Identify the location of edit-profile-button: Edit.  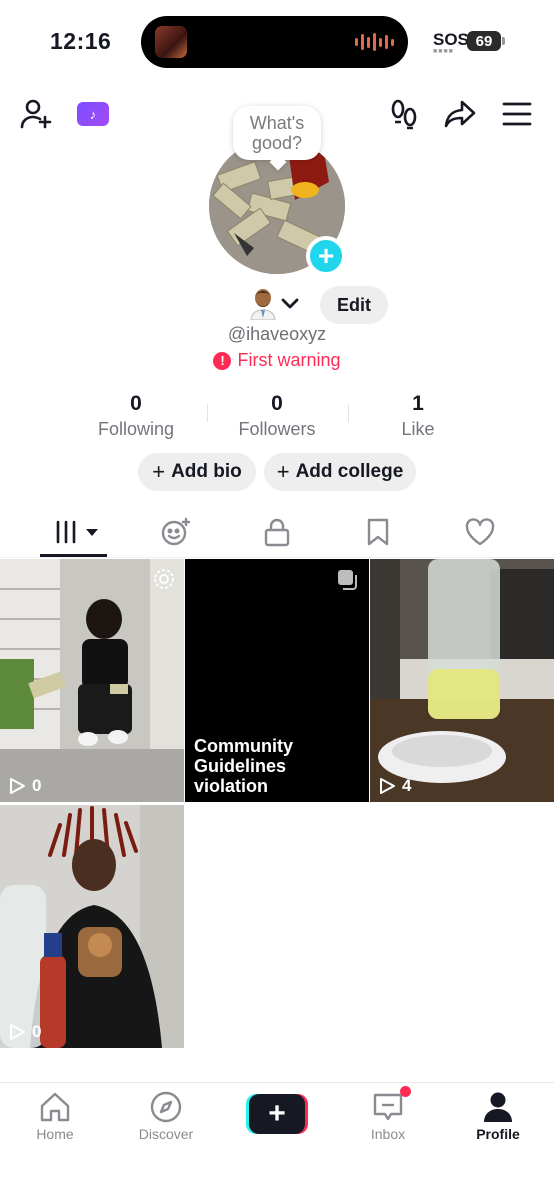
(354, 305).